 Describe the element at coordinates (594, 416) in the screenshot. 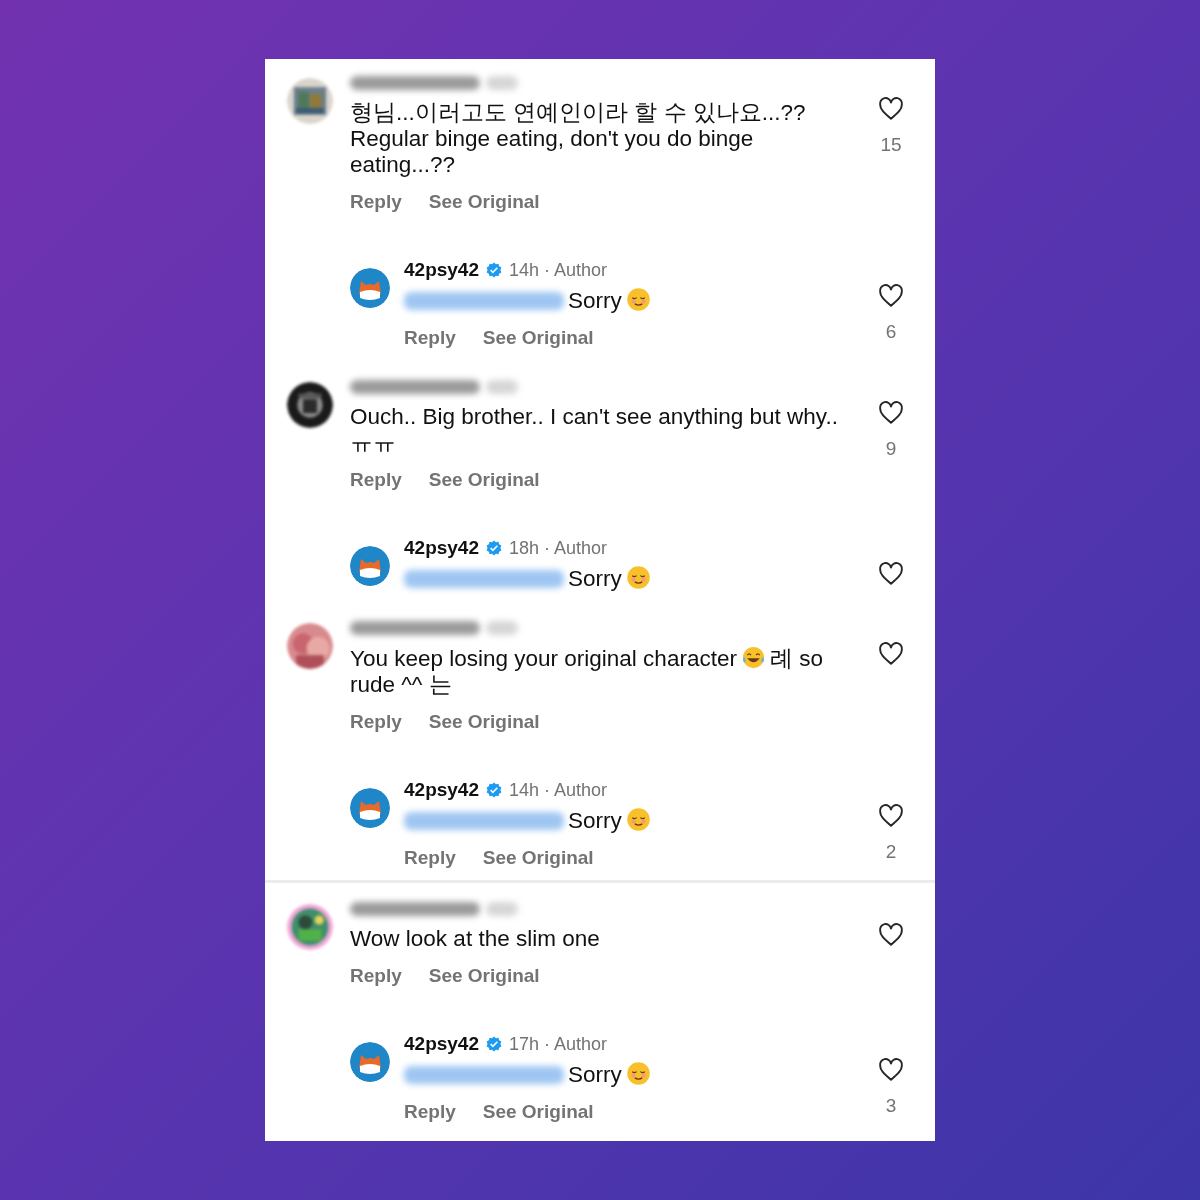

I see `comment-text: Ouch.. Big brother.. I can't see anything but why..` at that location.